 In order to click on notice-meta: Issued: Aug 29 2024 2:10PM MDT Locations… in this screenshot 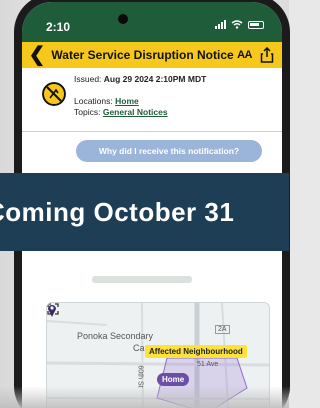, I will do `click(140, 96)`.